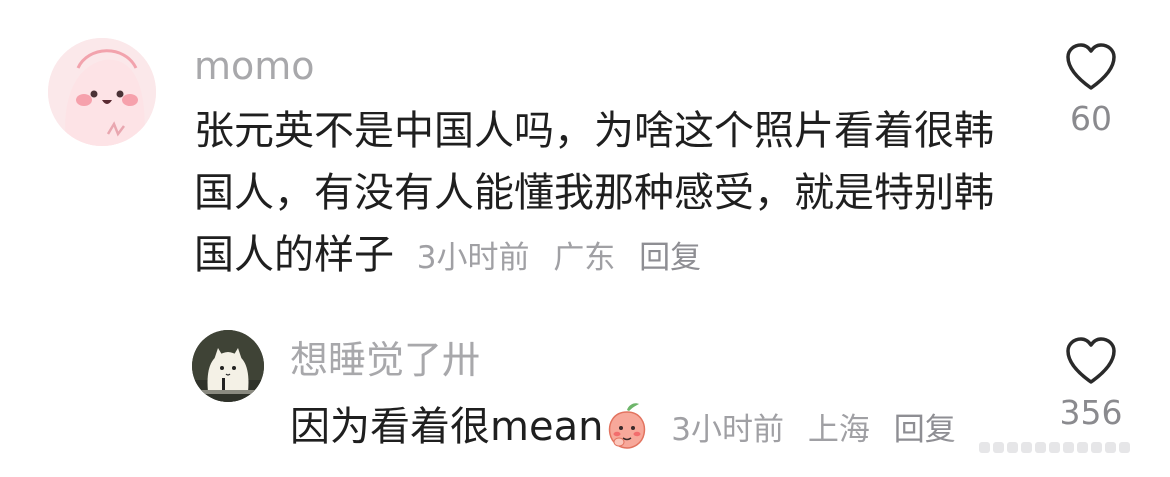 The height and width of the screenshot is (477, 1170). Describe the element at coordinates (728, 430) in the screenshot. I see `reply-time: 3小时前` at that location.